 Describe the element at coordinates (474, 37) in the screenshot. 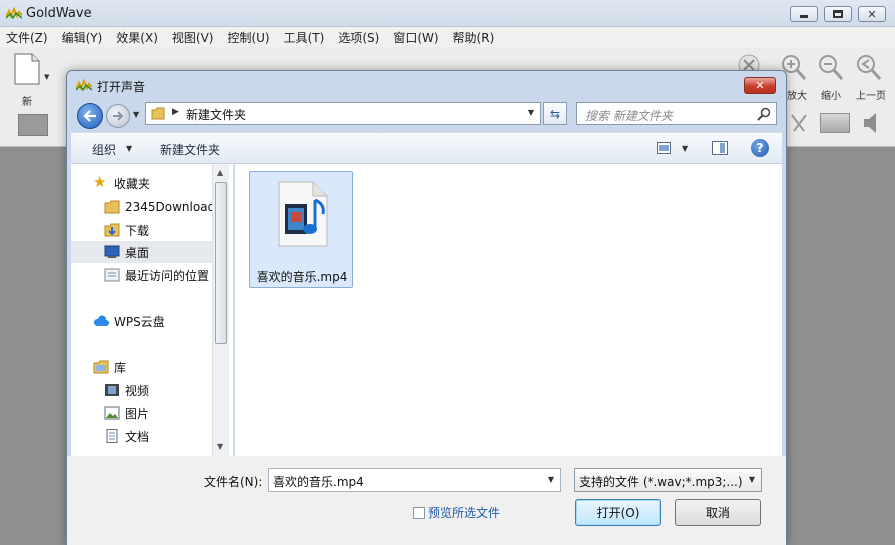

I see `menu-help: 帮助(R)` at that location.